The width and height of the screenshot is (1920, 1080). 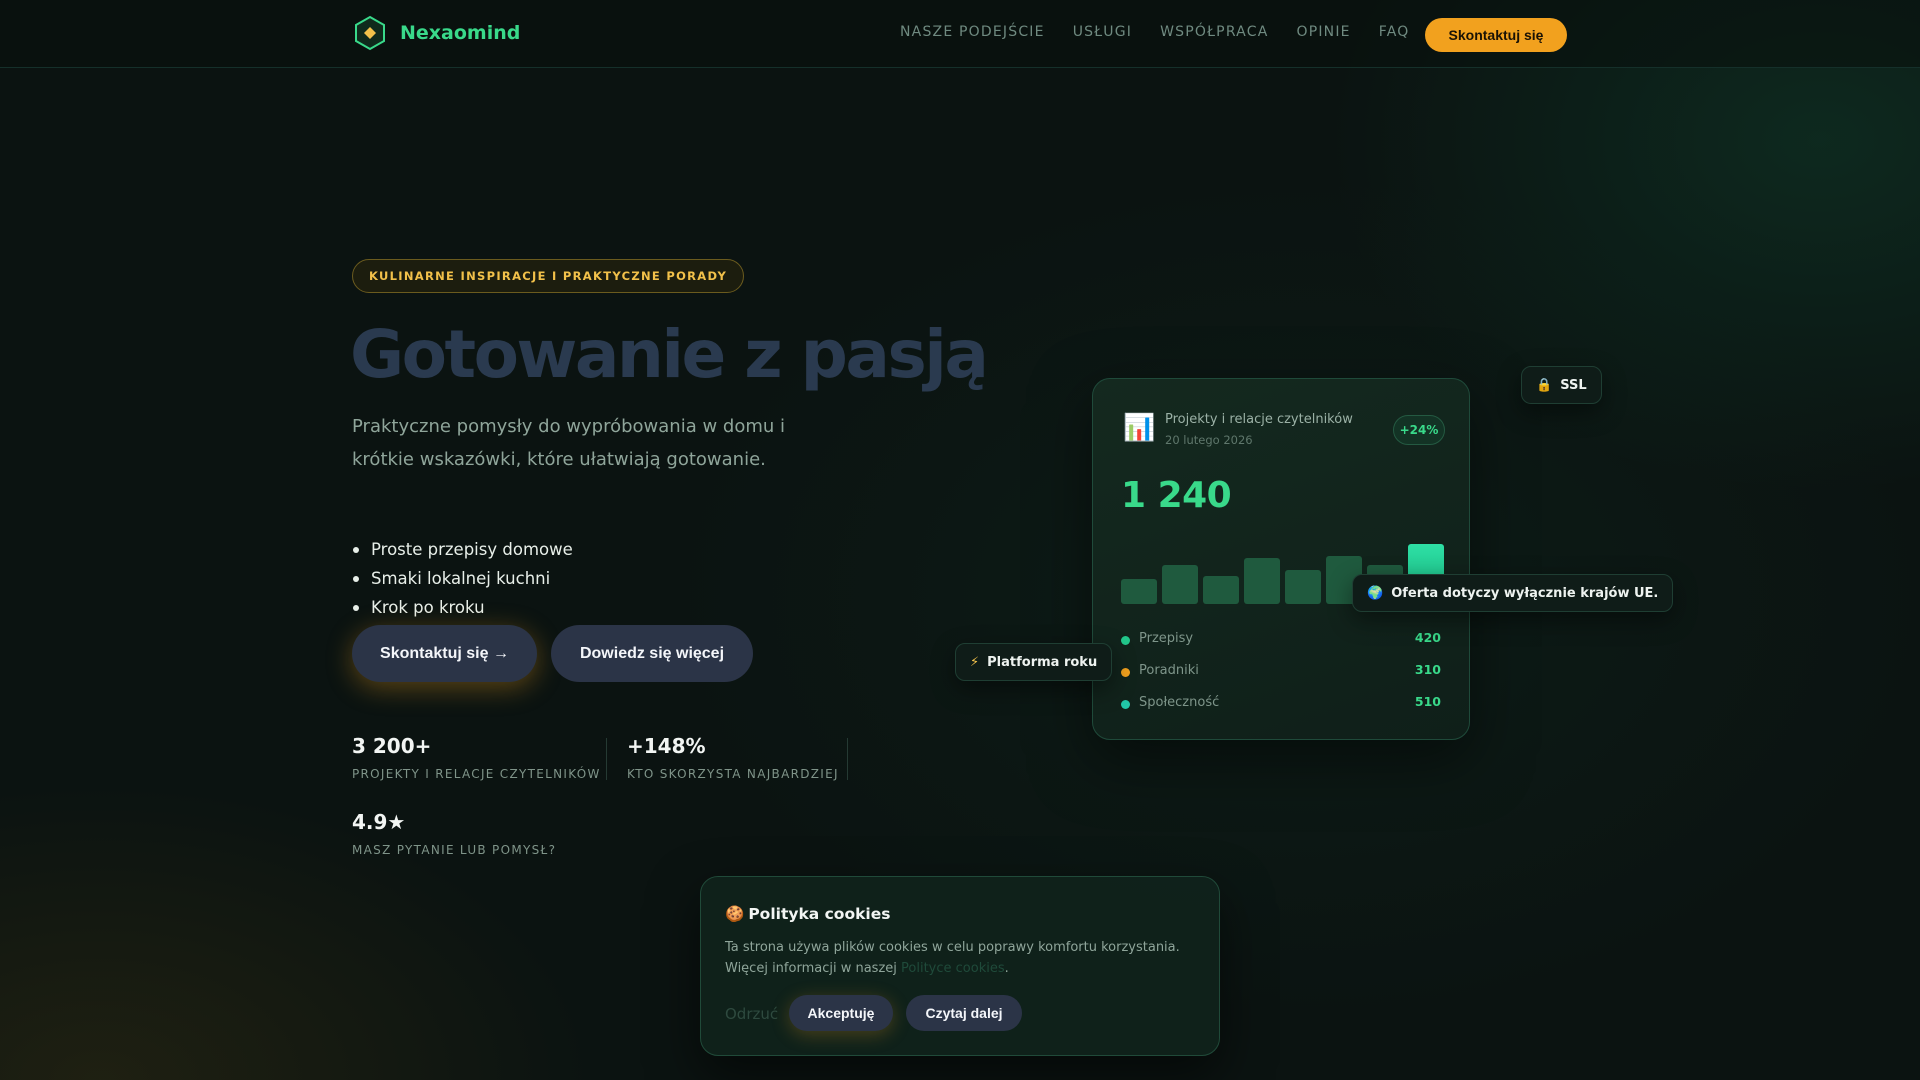 I want to click on stat-value: 4.9★, so click(x=379, y=822).